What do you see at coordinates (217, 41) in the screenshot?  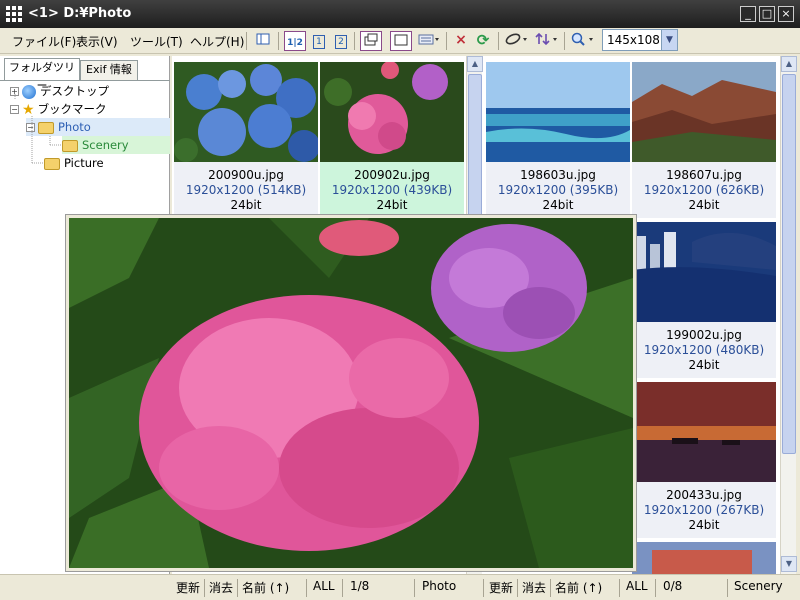 I see `menu-help: ヘルプ(H)` at bounding box center [217, 41].